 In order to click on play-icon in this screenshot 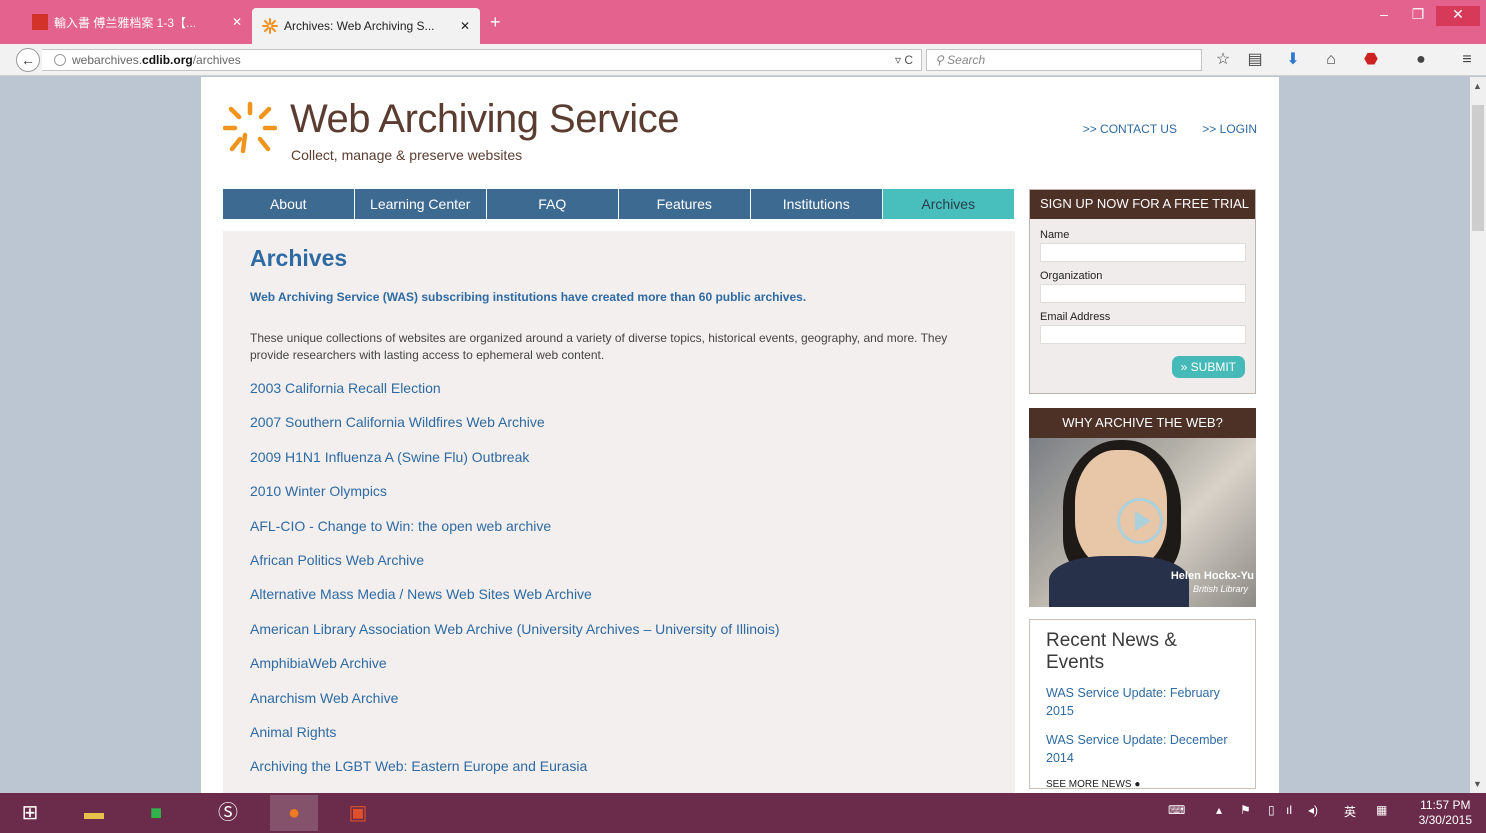, I will do `click(1140, 521)`.